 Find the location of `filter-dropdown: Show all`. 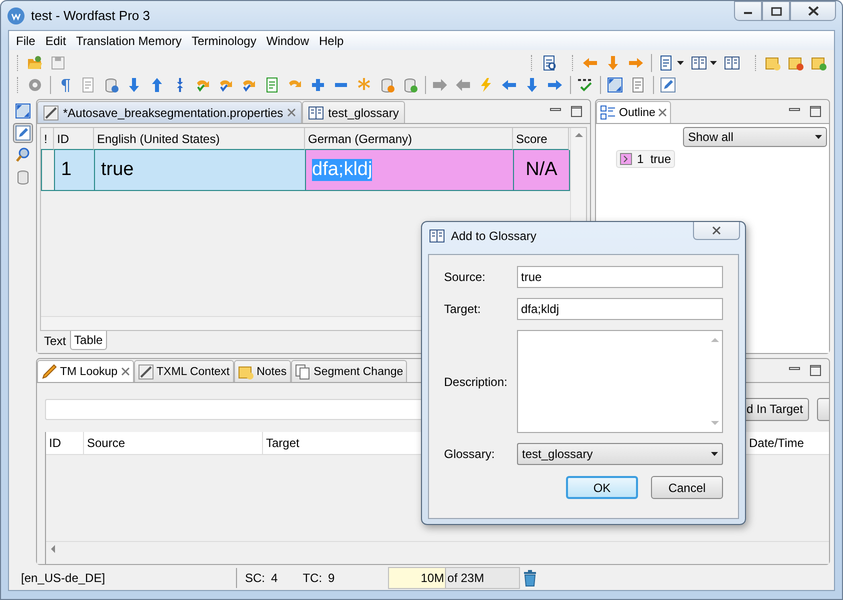

filter-dropdown: Show all is located at coordinates (755, 137).